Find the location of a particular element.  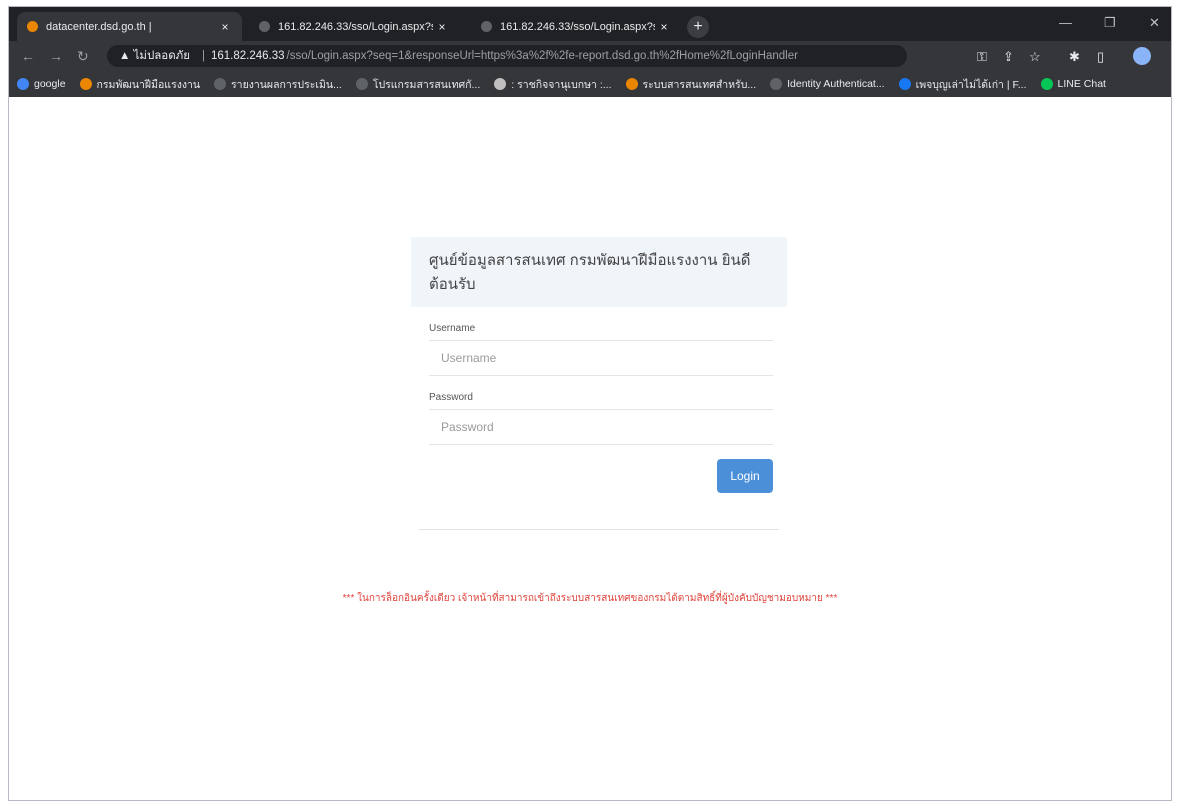

reload-icon: ↻ is located at coordinates (83, 56).